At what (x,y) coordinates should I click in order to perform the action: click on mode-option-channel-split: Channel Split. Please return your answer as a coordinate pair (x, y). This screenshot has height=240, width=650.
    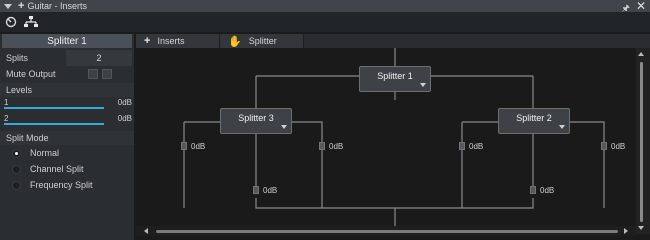
    Looking at the image, I should click on (67, 169).